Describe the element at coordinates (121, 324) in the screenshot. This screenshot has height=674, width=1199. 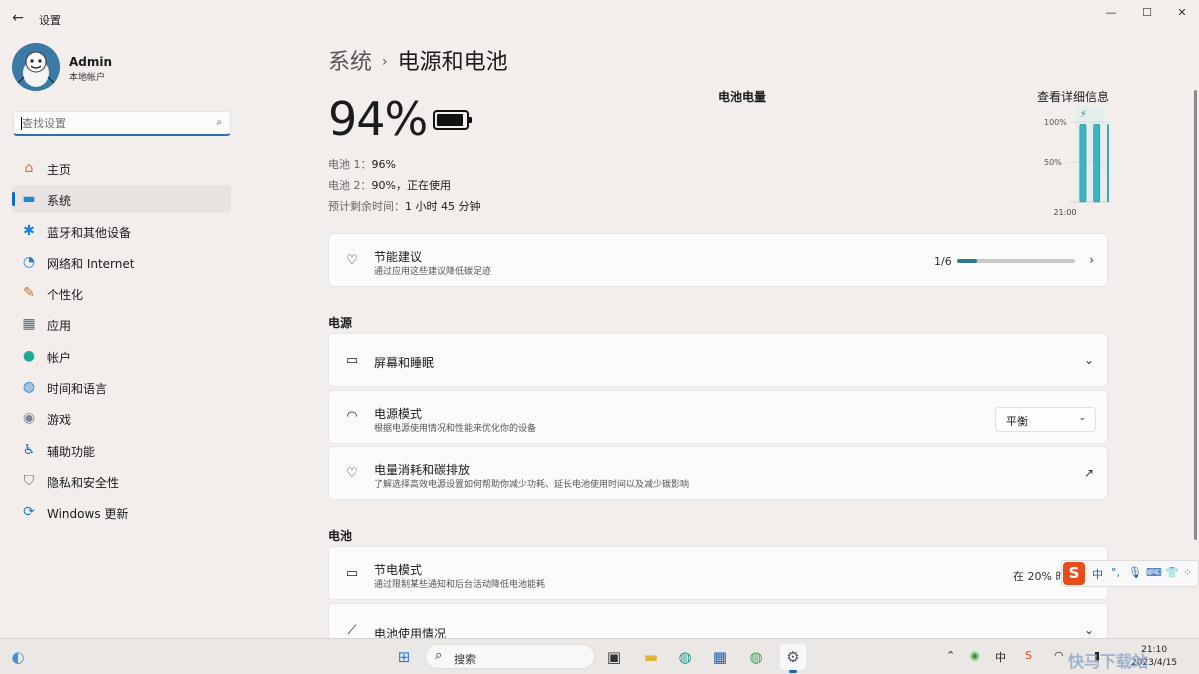
I see `sidebar-item-5: ▦ 应用` at that location.